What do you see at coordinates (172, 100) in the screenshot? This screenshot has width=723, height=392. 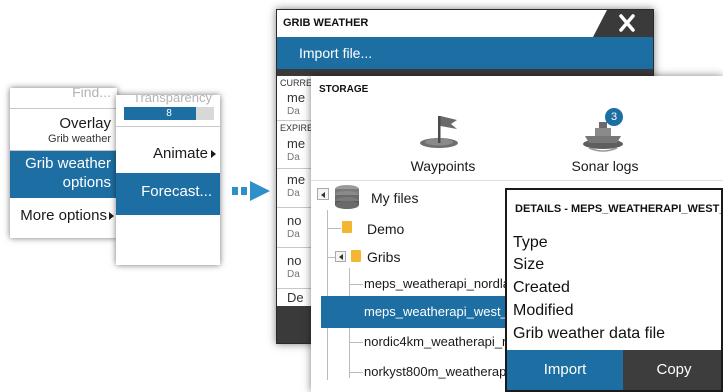 I see `transparency-label: Transparency` at bounding box center [172, 100].